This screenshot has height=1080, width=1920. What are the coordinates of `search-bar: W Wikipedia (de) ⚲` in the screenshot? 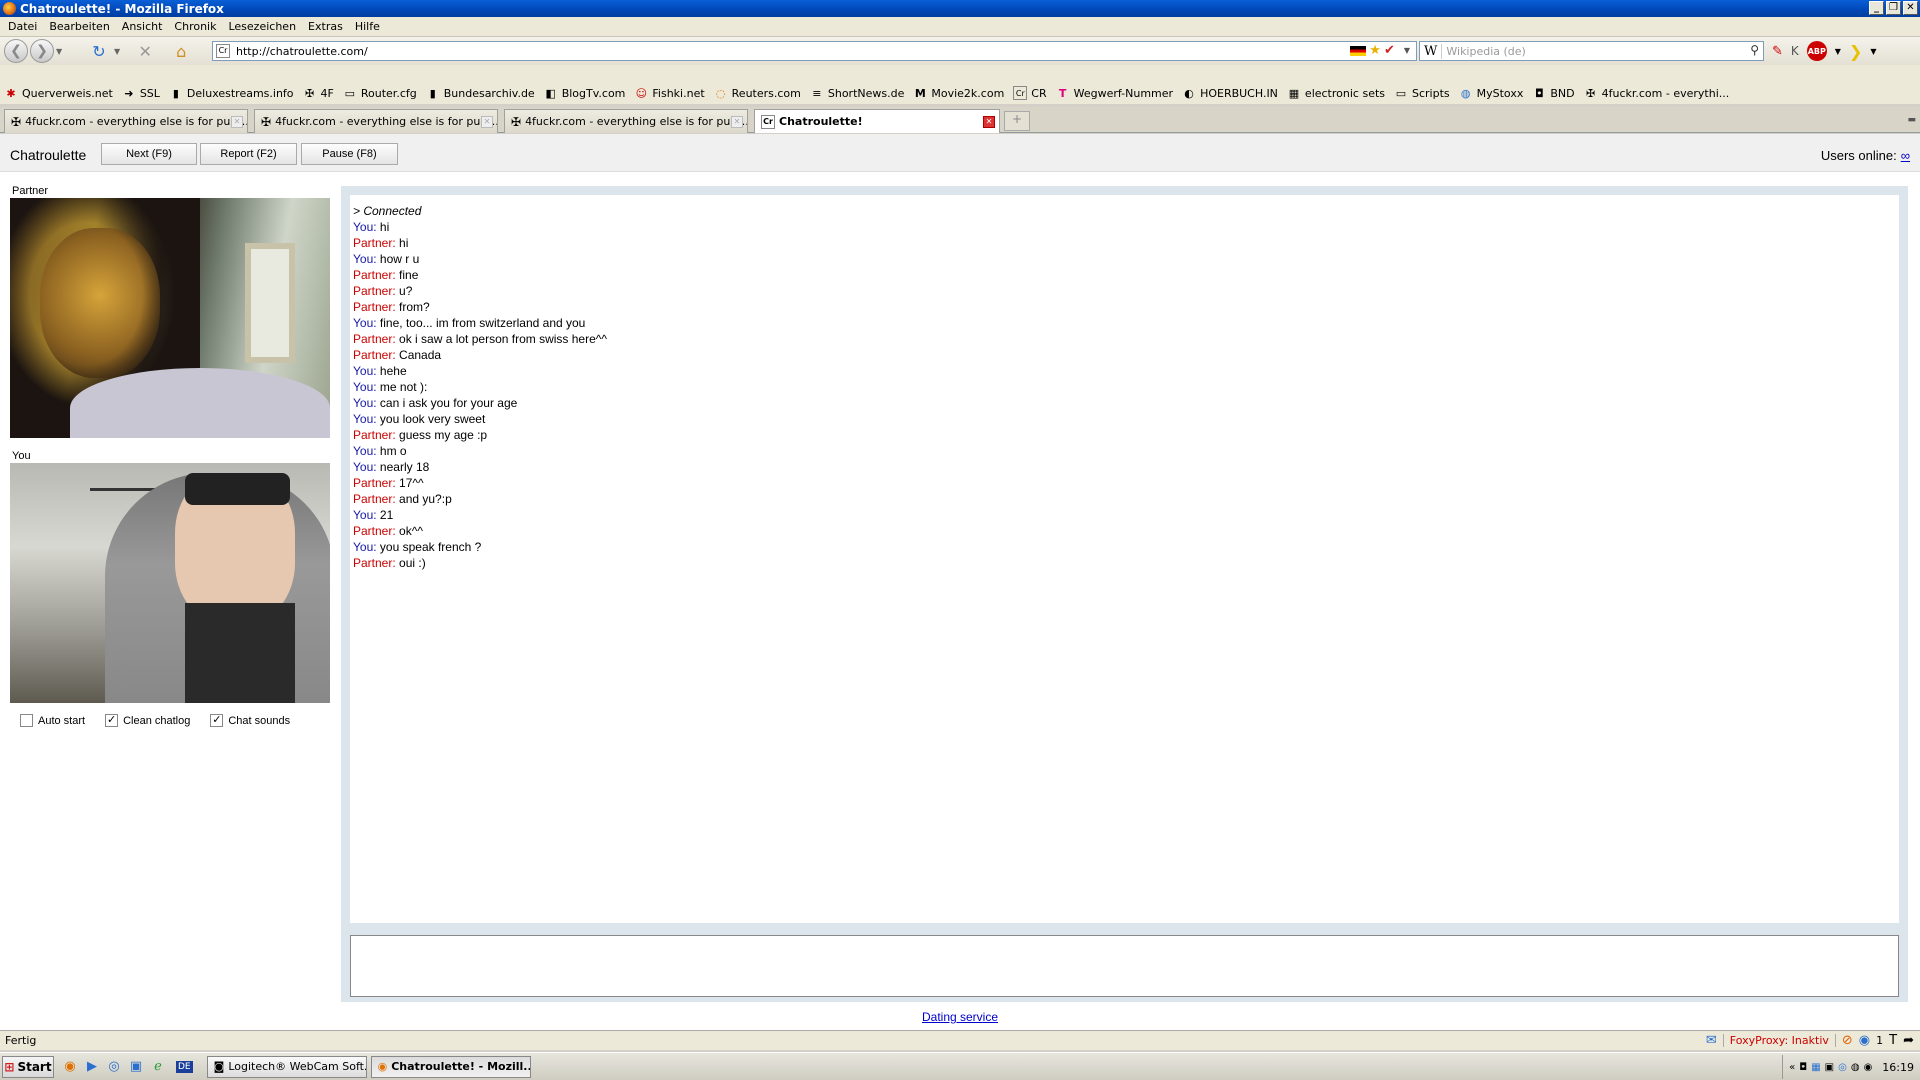 It's located at (1591, 51).